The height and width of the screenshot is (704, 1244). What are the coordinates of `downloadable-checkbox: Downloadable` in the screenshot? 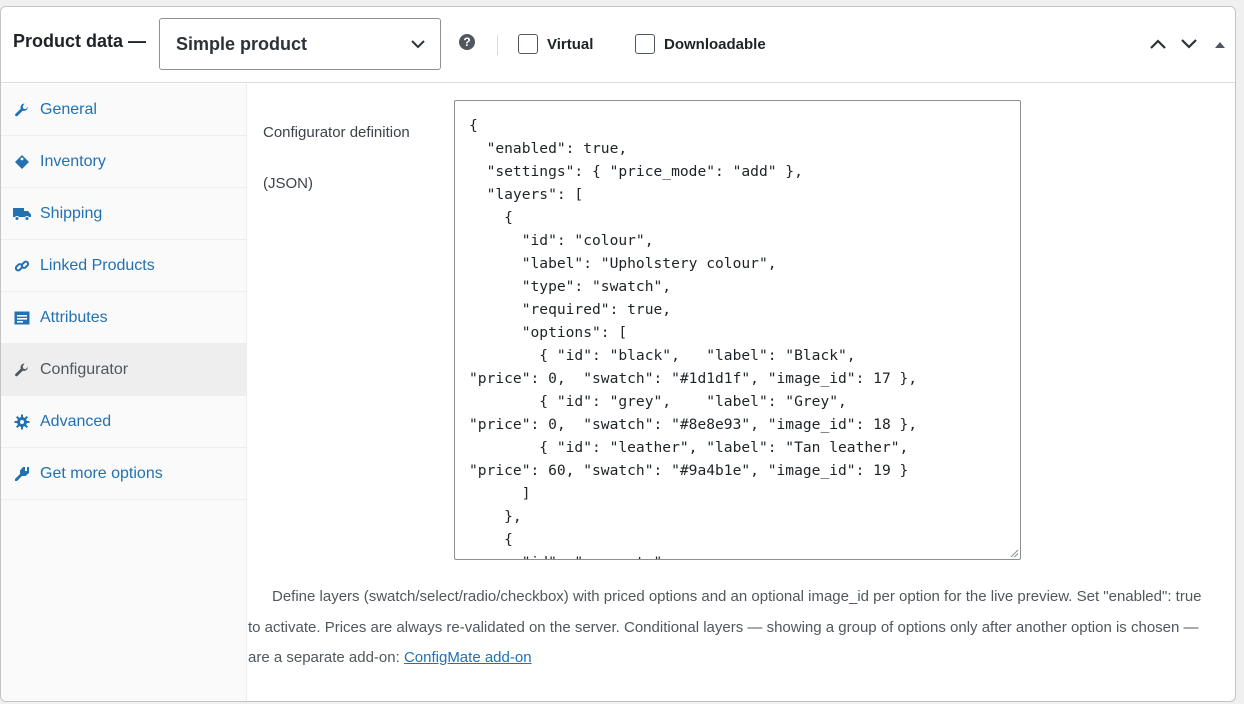 It's located at (700, 44).